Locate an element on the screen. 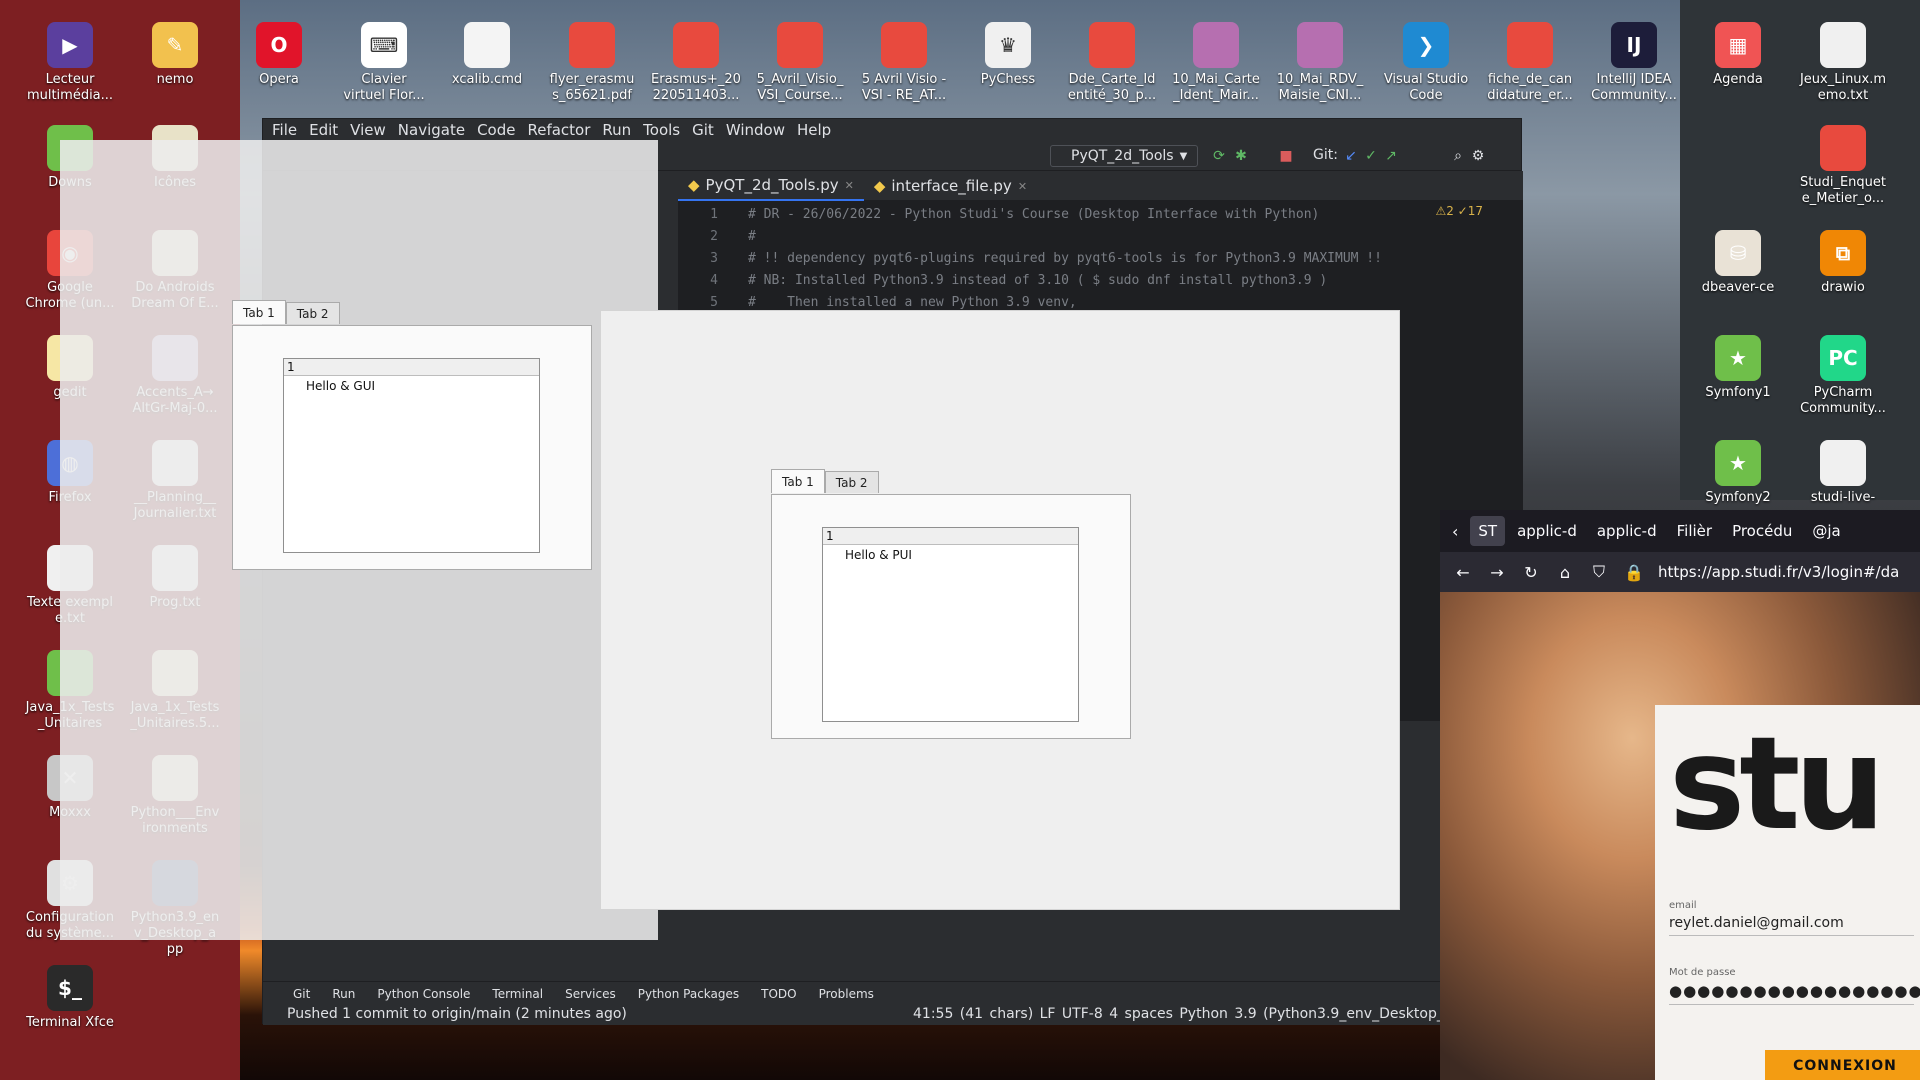 The width and height of the screenshot is (1920, 1080). url-bar: https://app.studi.fr/v3/login#/da is located at coordinates (1778, 572).